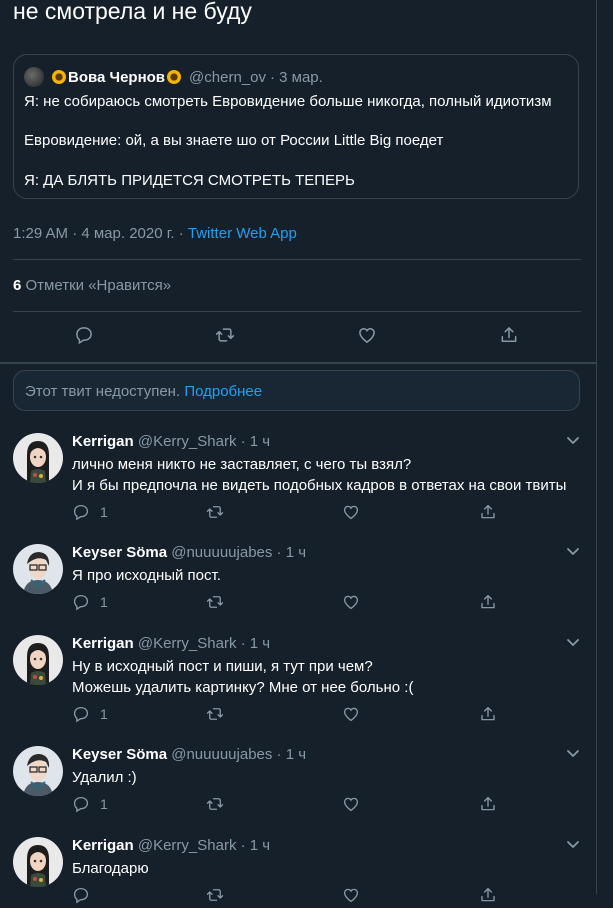  I want to click on quoted-author-handle: @chern_ov, so click(227, 77).